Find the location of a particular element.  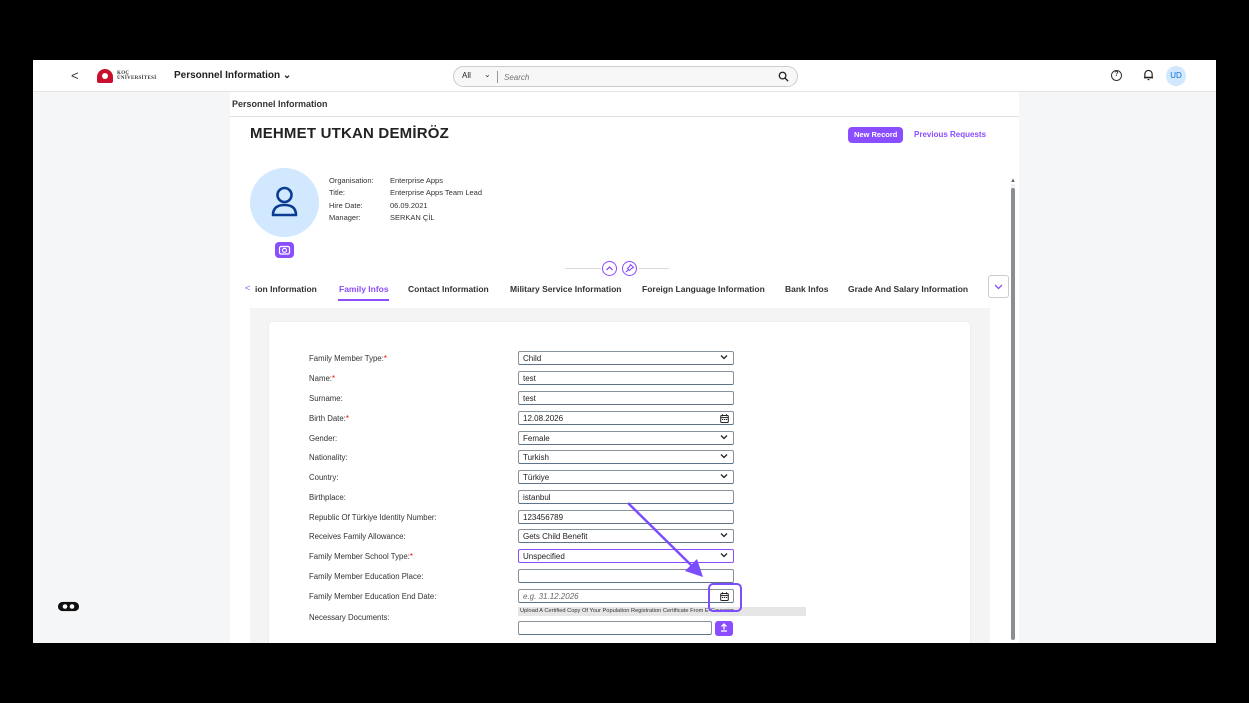

app-title-menu: Personnel Information ⌄ is located at coordinates (232, 75).